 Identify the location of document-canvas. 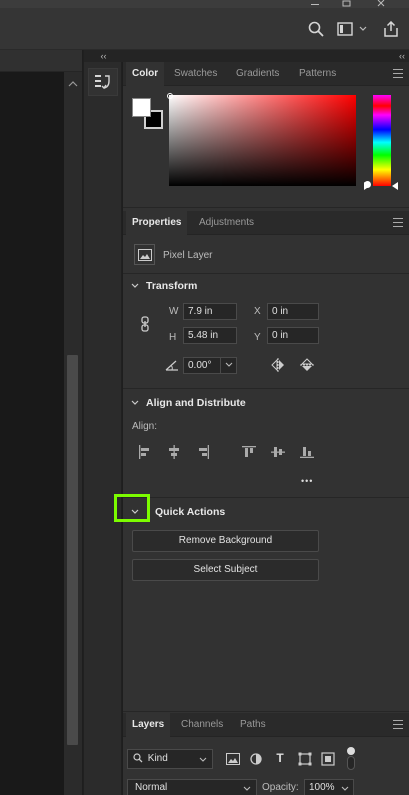
(32, 433).